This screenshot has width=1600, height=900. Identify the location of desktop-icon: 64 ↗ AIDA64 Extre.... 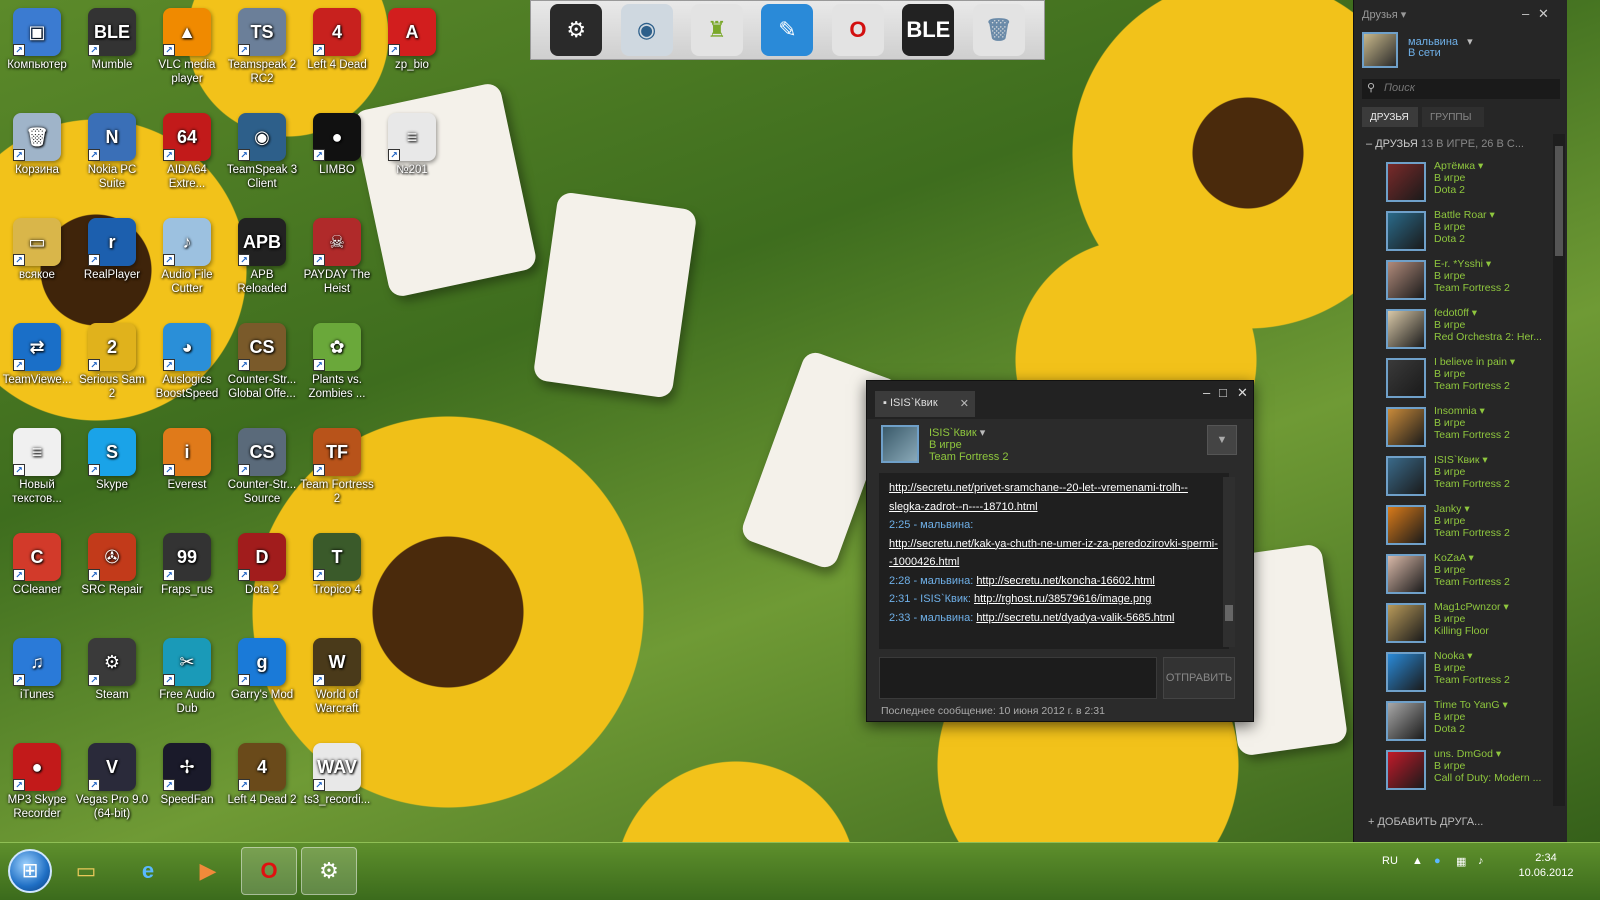
(187, 152).